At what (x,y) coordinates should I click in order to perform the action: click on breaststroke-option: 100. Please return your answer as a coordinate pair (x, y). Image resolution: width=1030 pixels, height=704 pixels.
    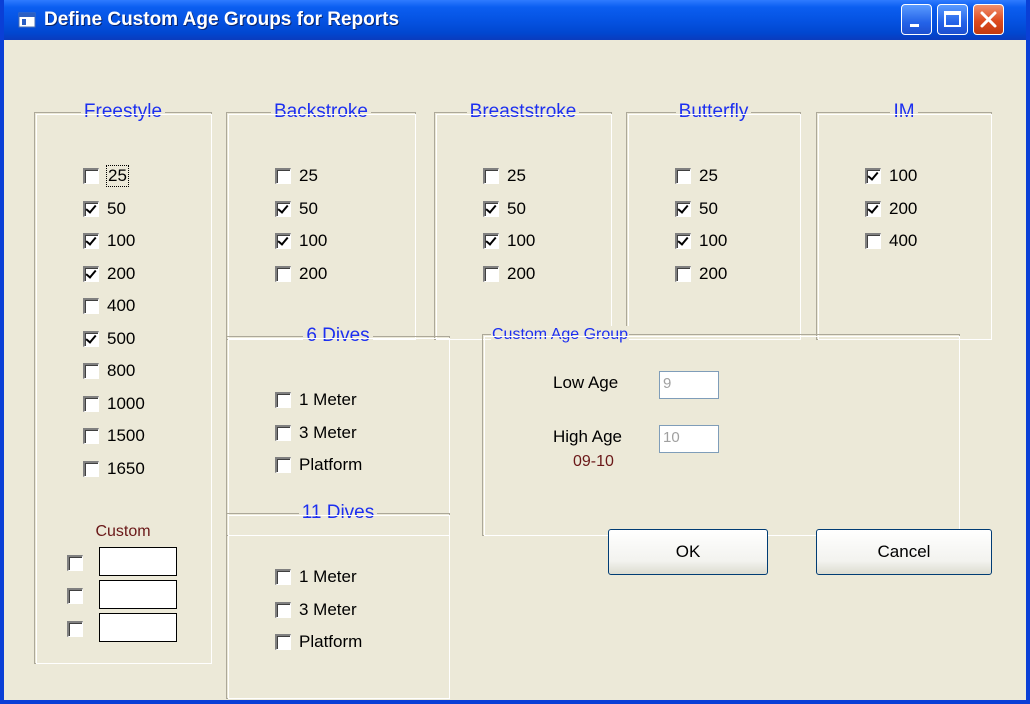
    Looking at the image, I should click on (509, 241).